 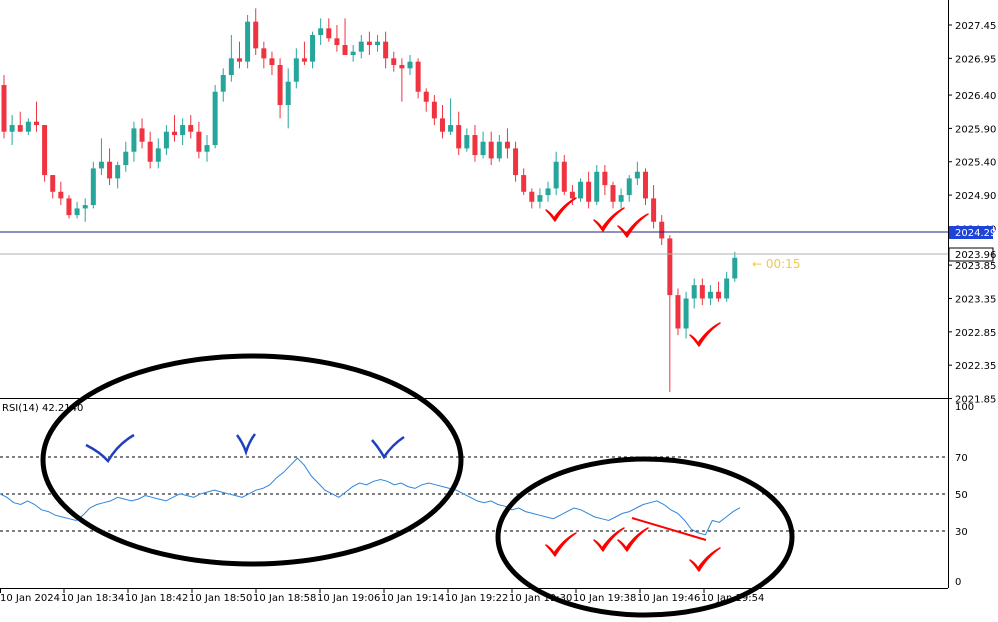 I want to click on price-level-tag-text: 2024.29, so click(x=975, y=233).